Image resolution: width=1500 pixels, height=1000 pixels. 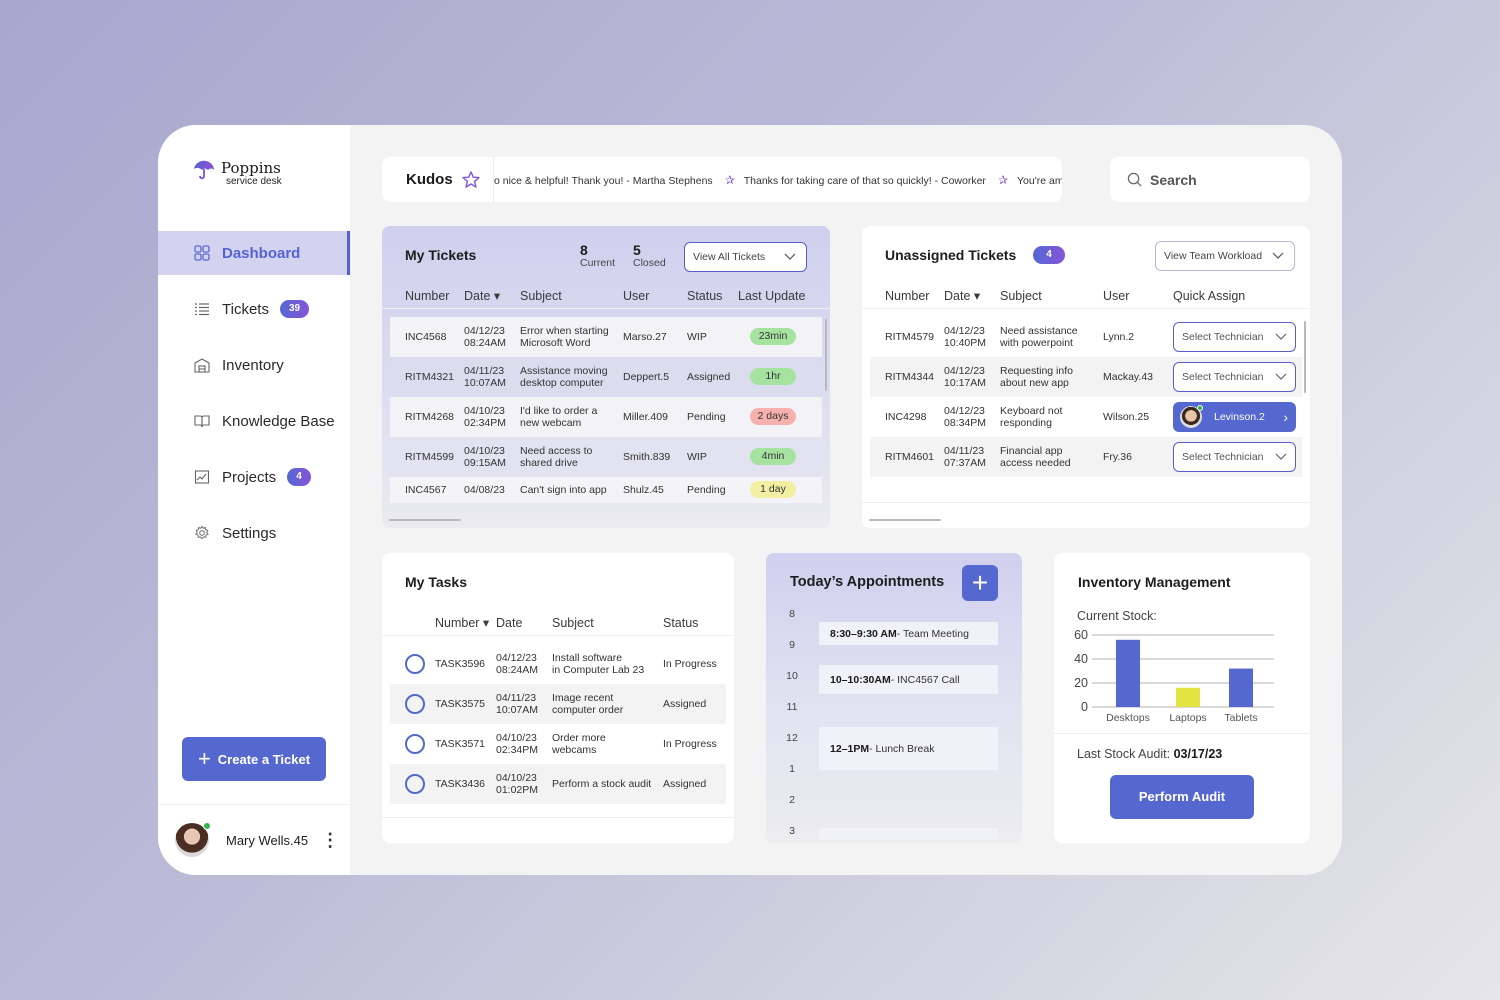 I want to click on sidebar-item-tickets: Tickets 39, so click(x=254, y=309).